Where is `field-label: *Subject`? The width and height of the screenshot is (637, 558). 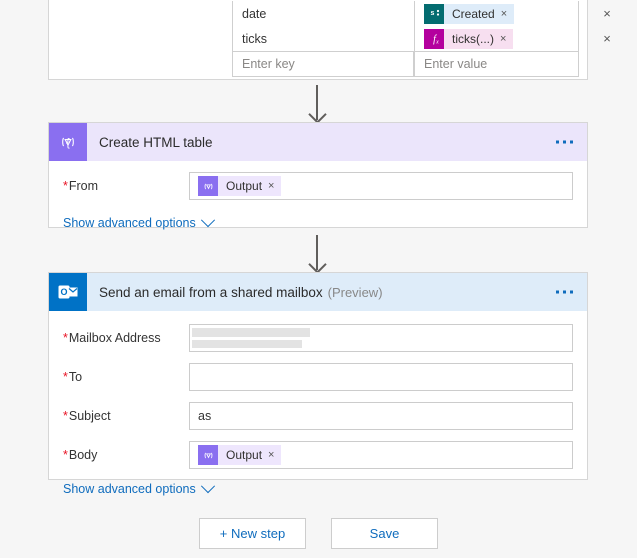
field-label: *Subject is located at coordinates (126, 416).